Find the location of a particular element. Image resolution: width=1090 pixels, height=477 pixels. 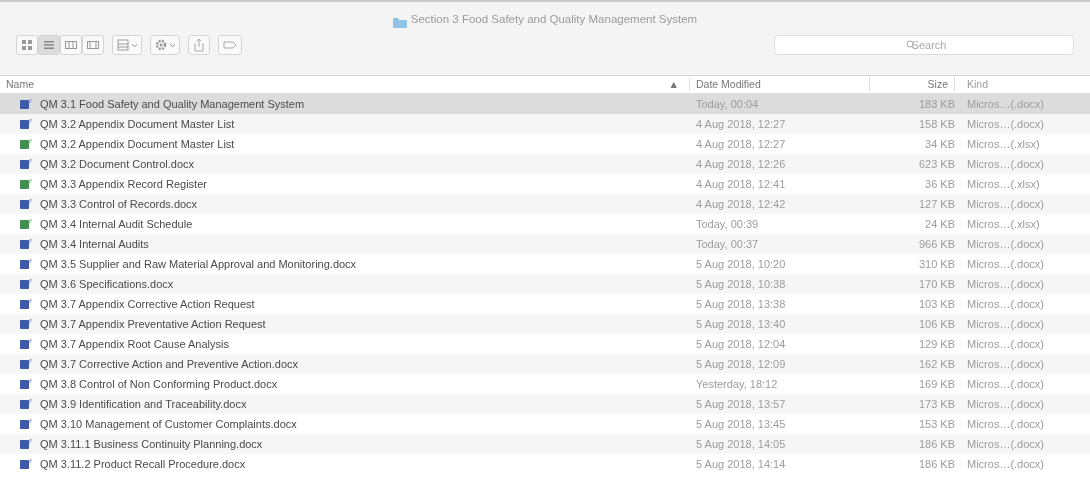

file-row: QM 3.7 Appendix Corrective Action Request 5 Aug 2018, 13:38 103 KB Micros…(.docx) is located at coordinates (545, 304).